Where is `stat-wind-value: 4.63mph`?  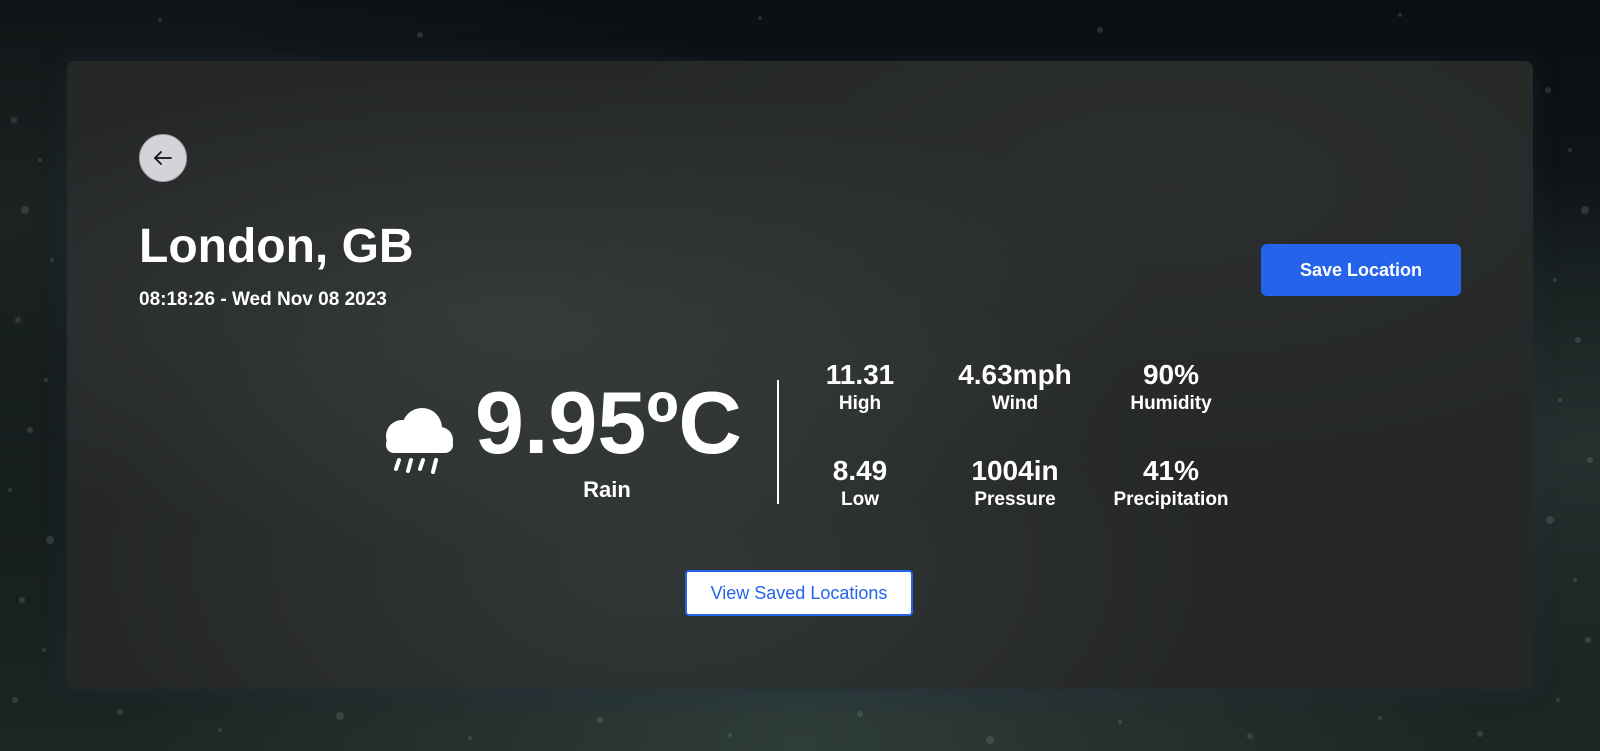 stat-wind-value: 4.63mph is located at coordinates (1015, 374).